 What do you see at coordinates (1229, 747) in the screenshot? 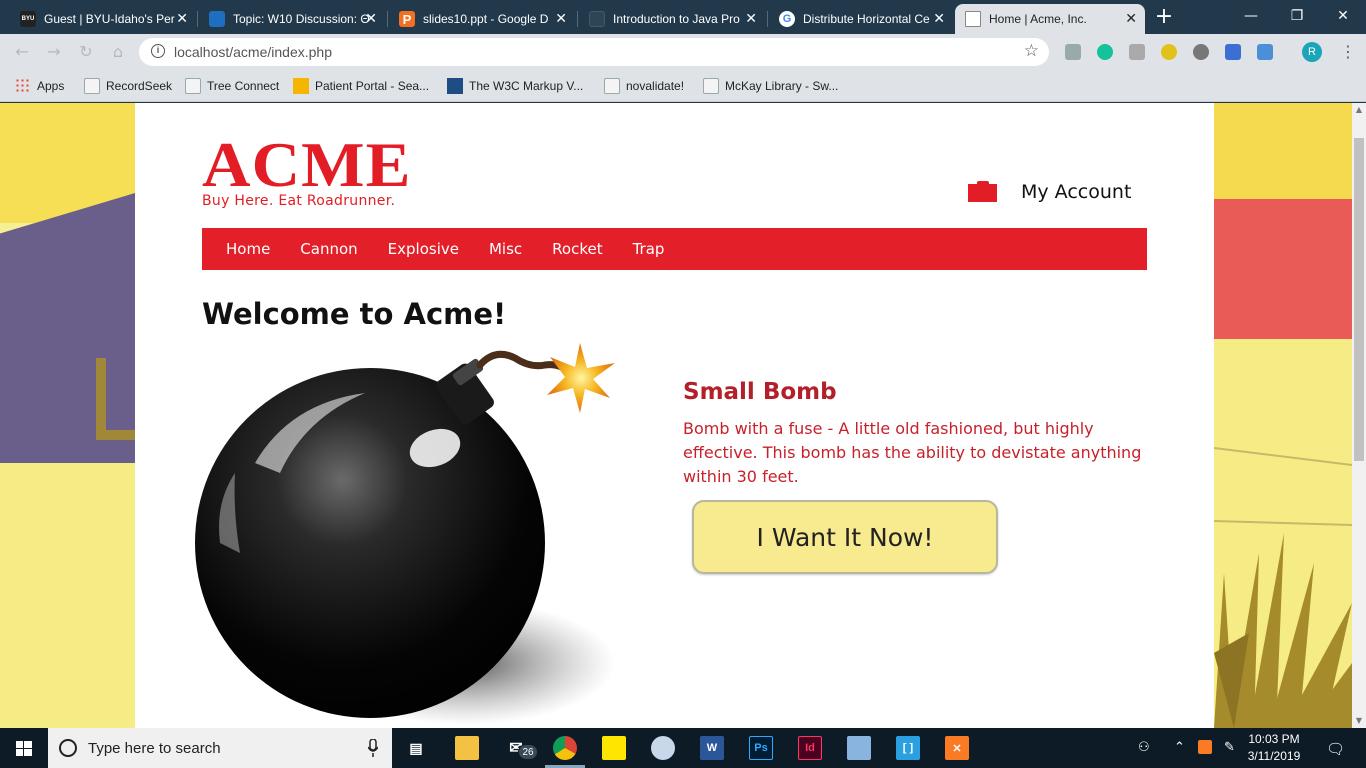
I see `pen-icon: ✎` at bounding box center [1229, 747].